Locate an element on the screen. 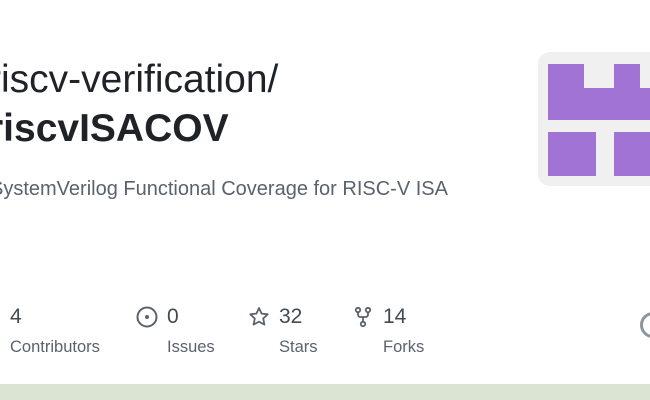  stars-label: Stars is located at coordinates (298, 347).